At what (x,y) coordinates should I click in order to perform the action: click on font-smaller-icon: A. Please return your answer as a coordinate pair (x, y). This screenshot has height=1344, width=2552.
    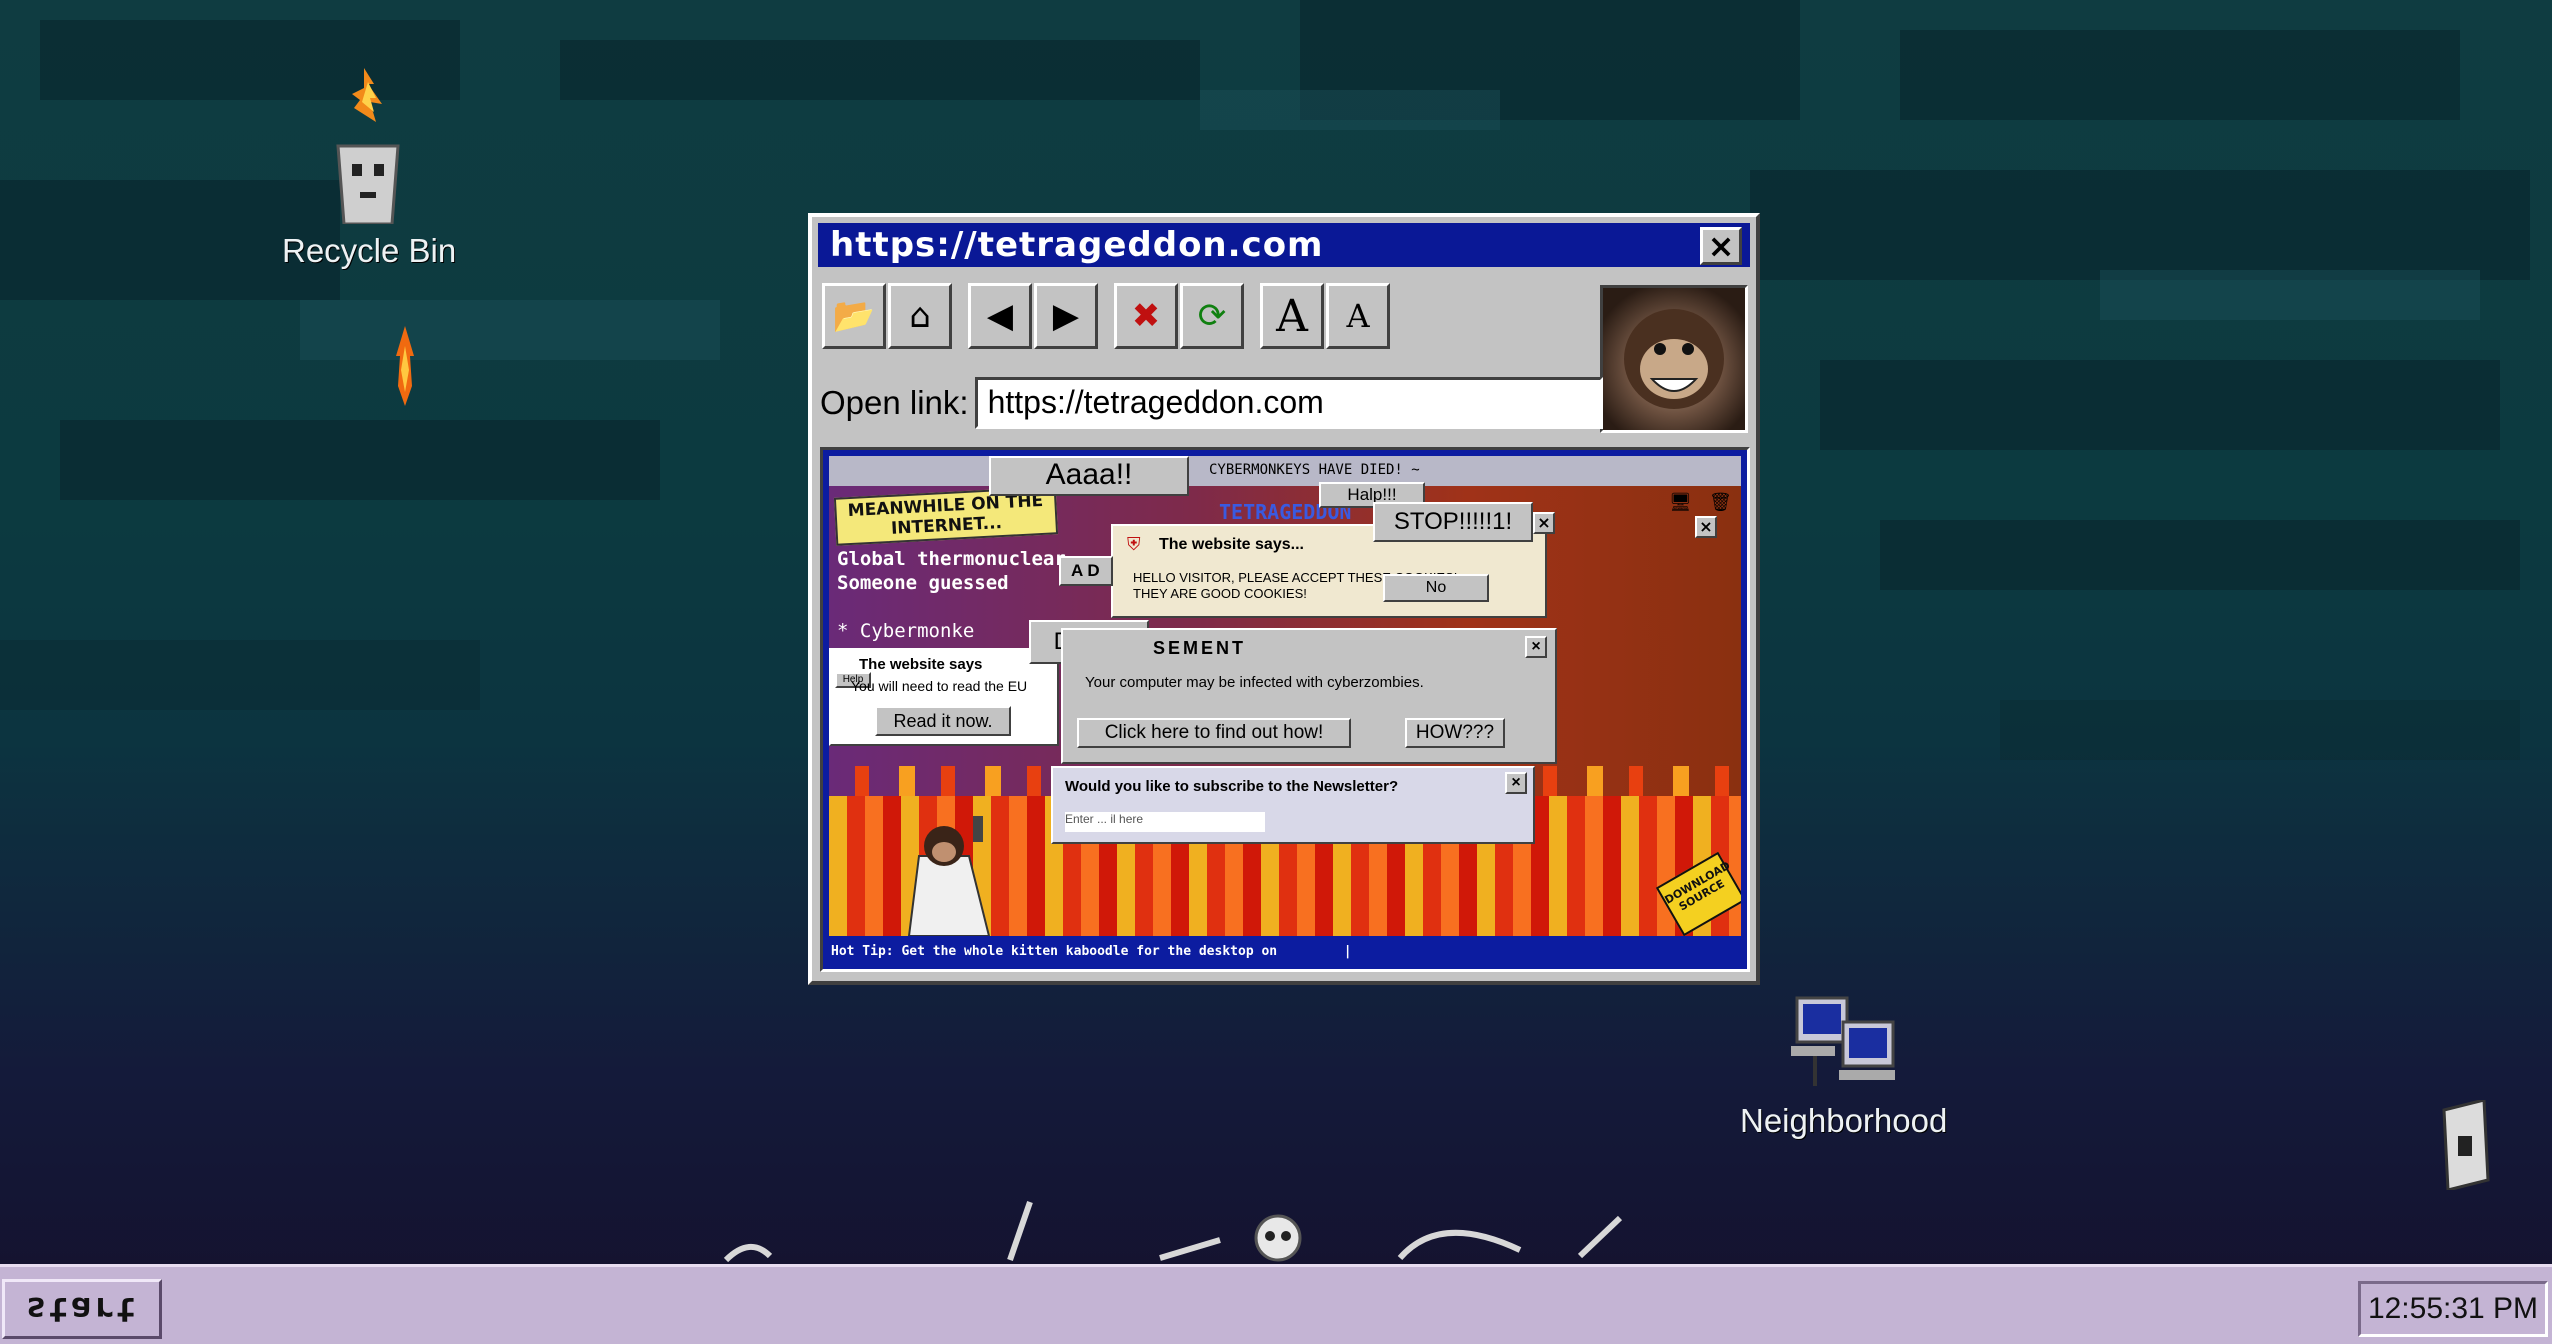
    Looking at the image, I should click on (1358, 316).